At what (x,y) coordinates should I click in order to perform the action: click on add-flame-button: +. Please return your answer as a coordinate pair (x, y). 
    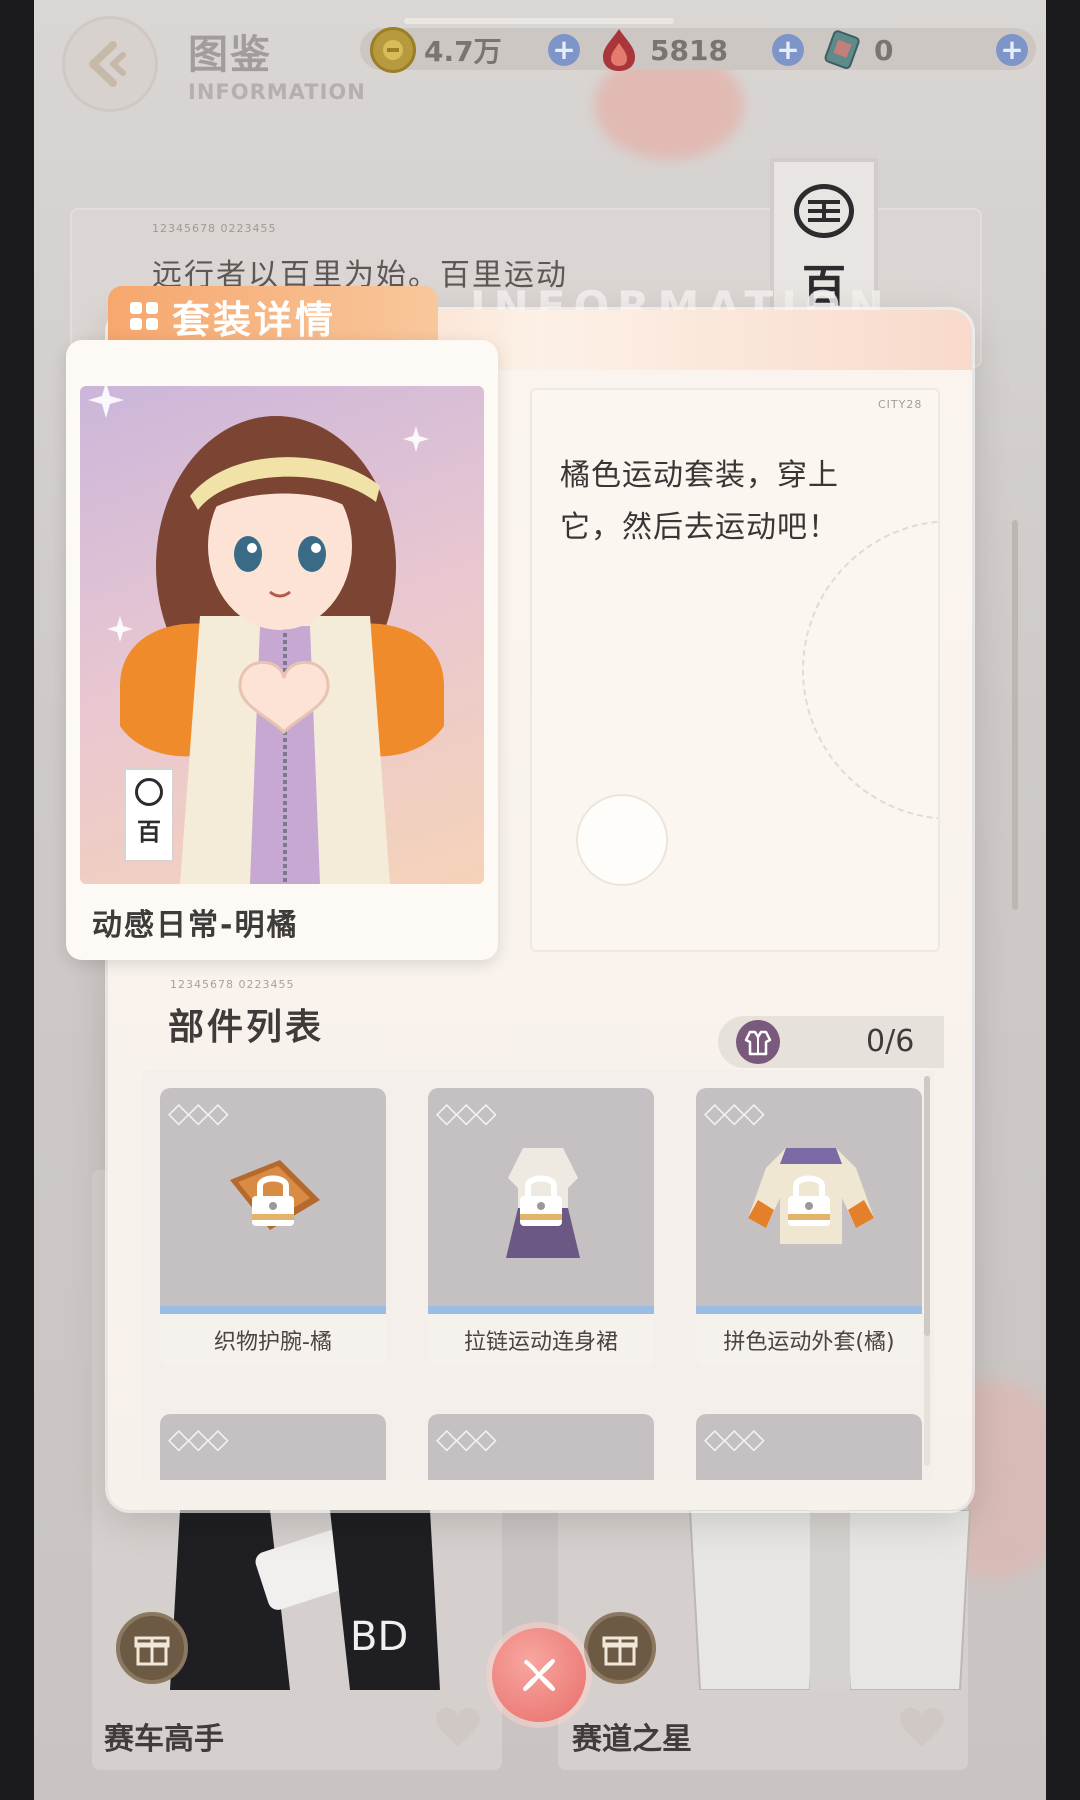
    Looking at the image, I should click on (788, 50).